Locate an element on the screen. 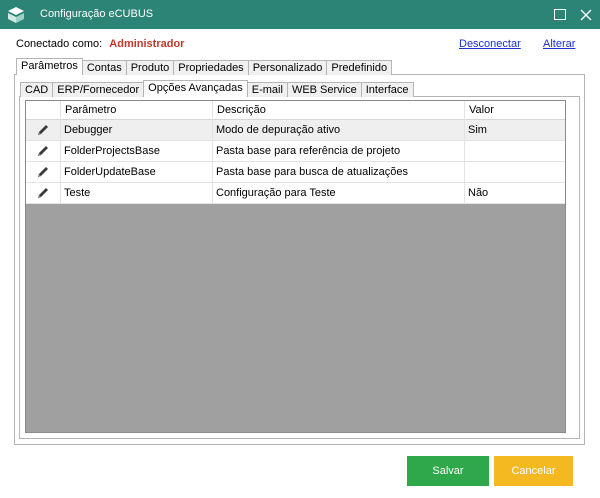 The height and width of the screenshot is (498, 600). window-title: Configuração eCUBUS is located at coordinates (97, 14).